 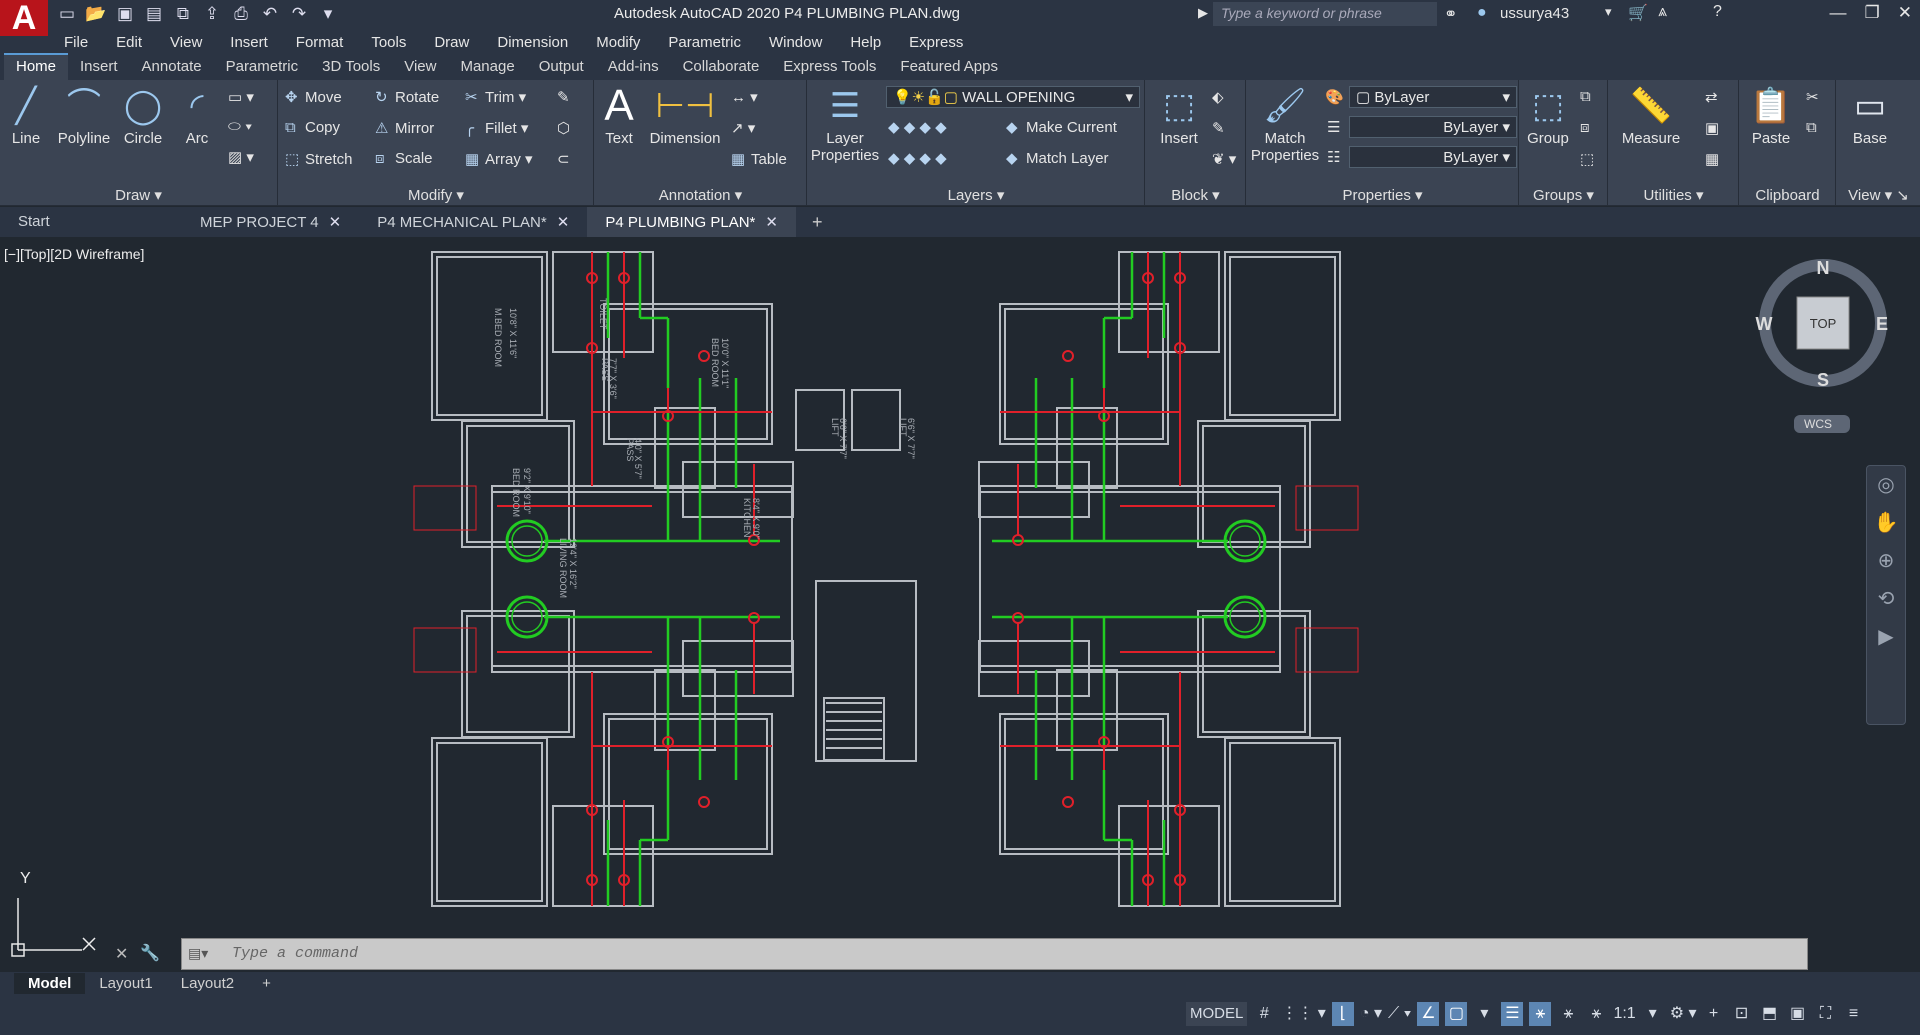 What do you see at coordinates (1822, 345) in the screenshot?
I see `viewcube: TOP N S E W WCS` at bounding box center [1822, 345].